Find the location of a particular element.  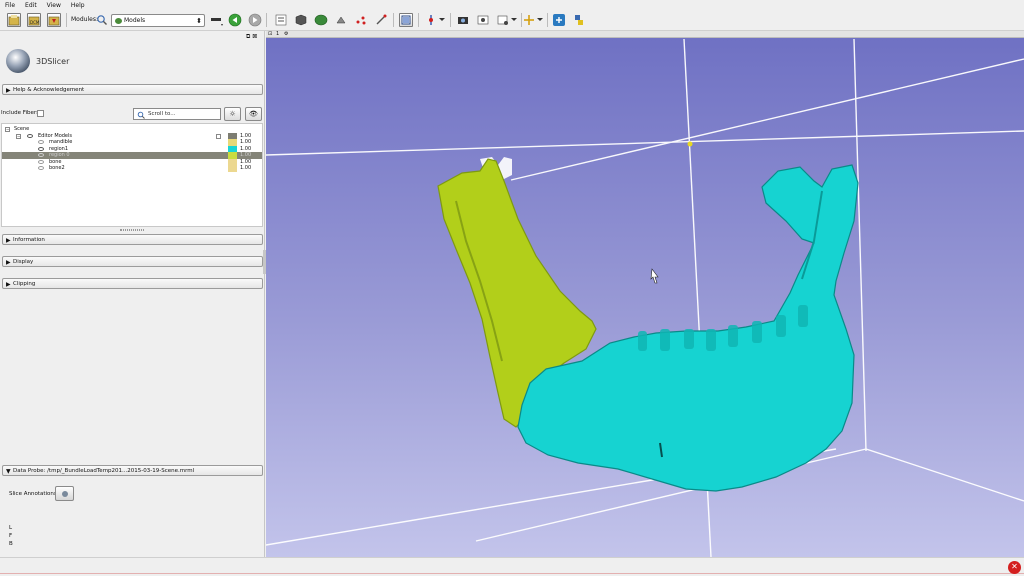

section-label: Help & Acknowledgement is located at coordinates (49, 89).